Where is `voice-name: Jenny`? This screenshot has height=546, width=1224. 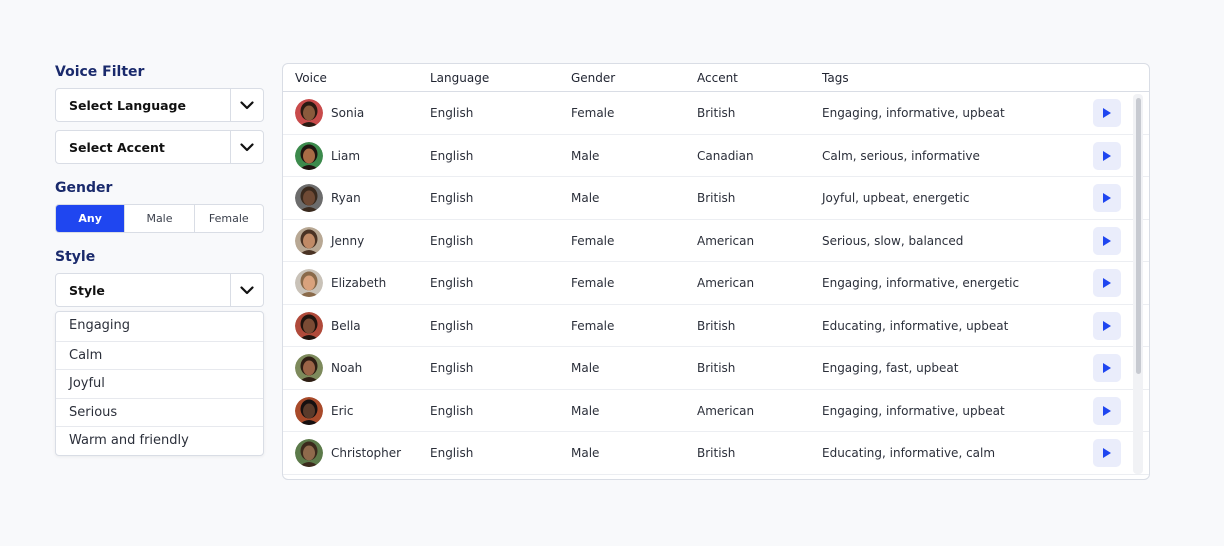 voice-name: Jenny is located at coordinates (348, 240).